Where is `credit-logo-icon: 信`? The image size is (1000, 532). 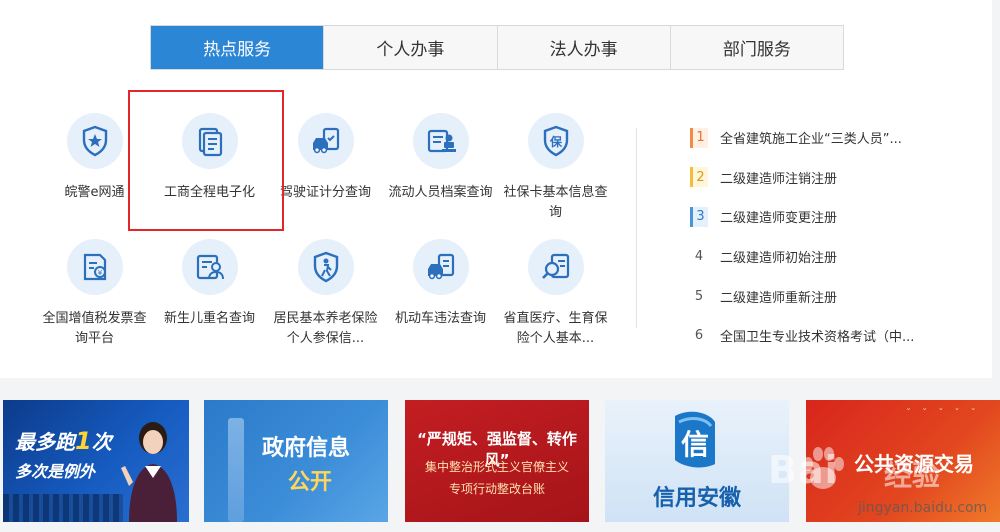
credit-logo-icon: 信 is located at coordinates (695, 439).